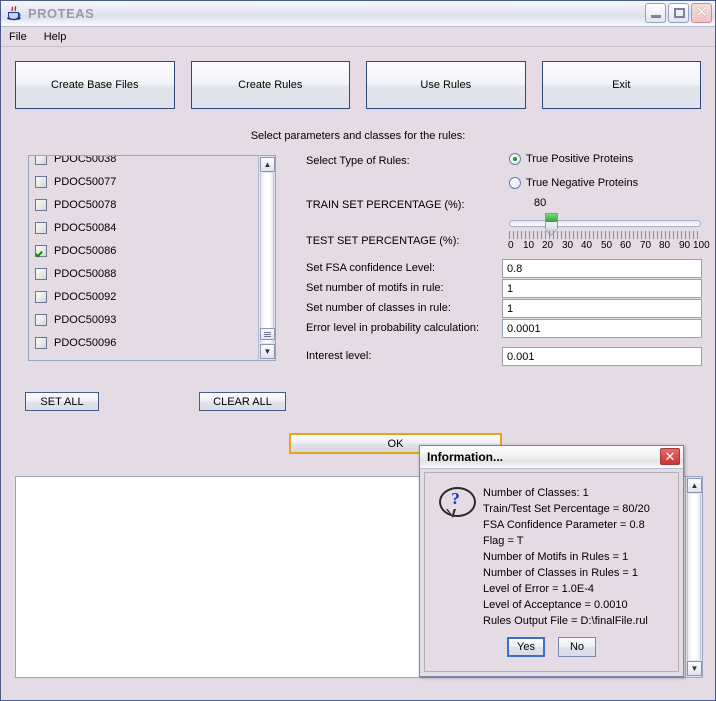  I want to click on dialog-no-button: No, so click(577, 647).